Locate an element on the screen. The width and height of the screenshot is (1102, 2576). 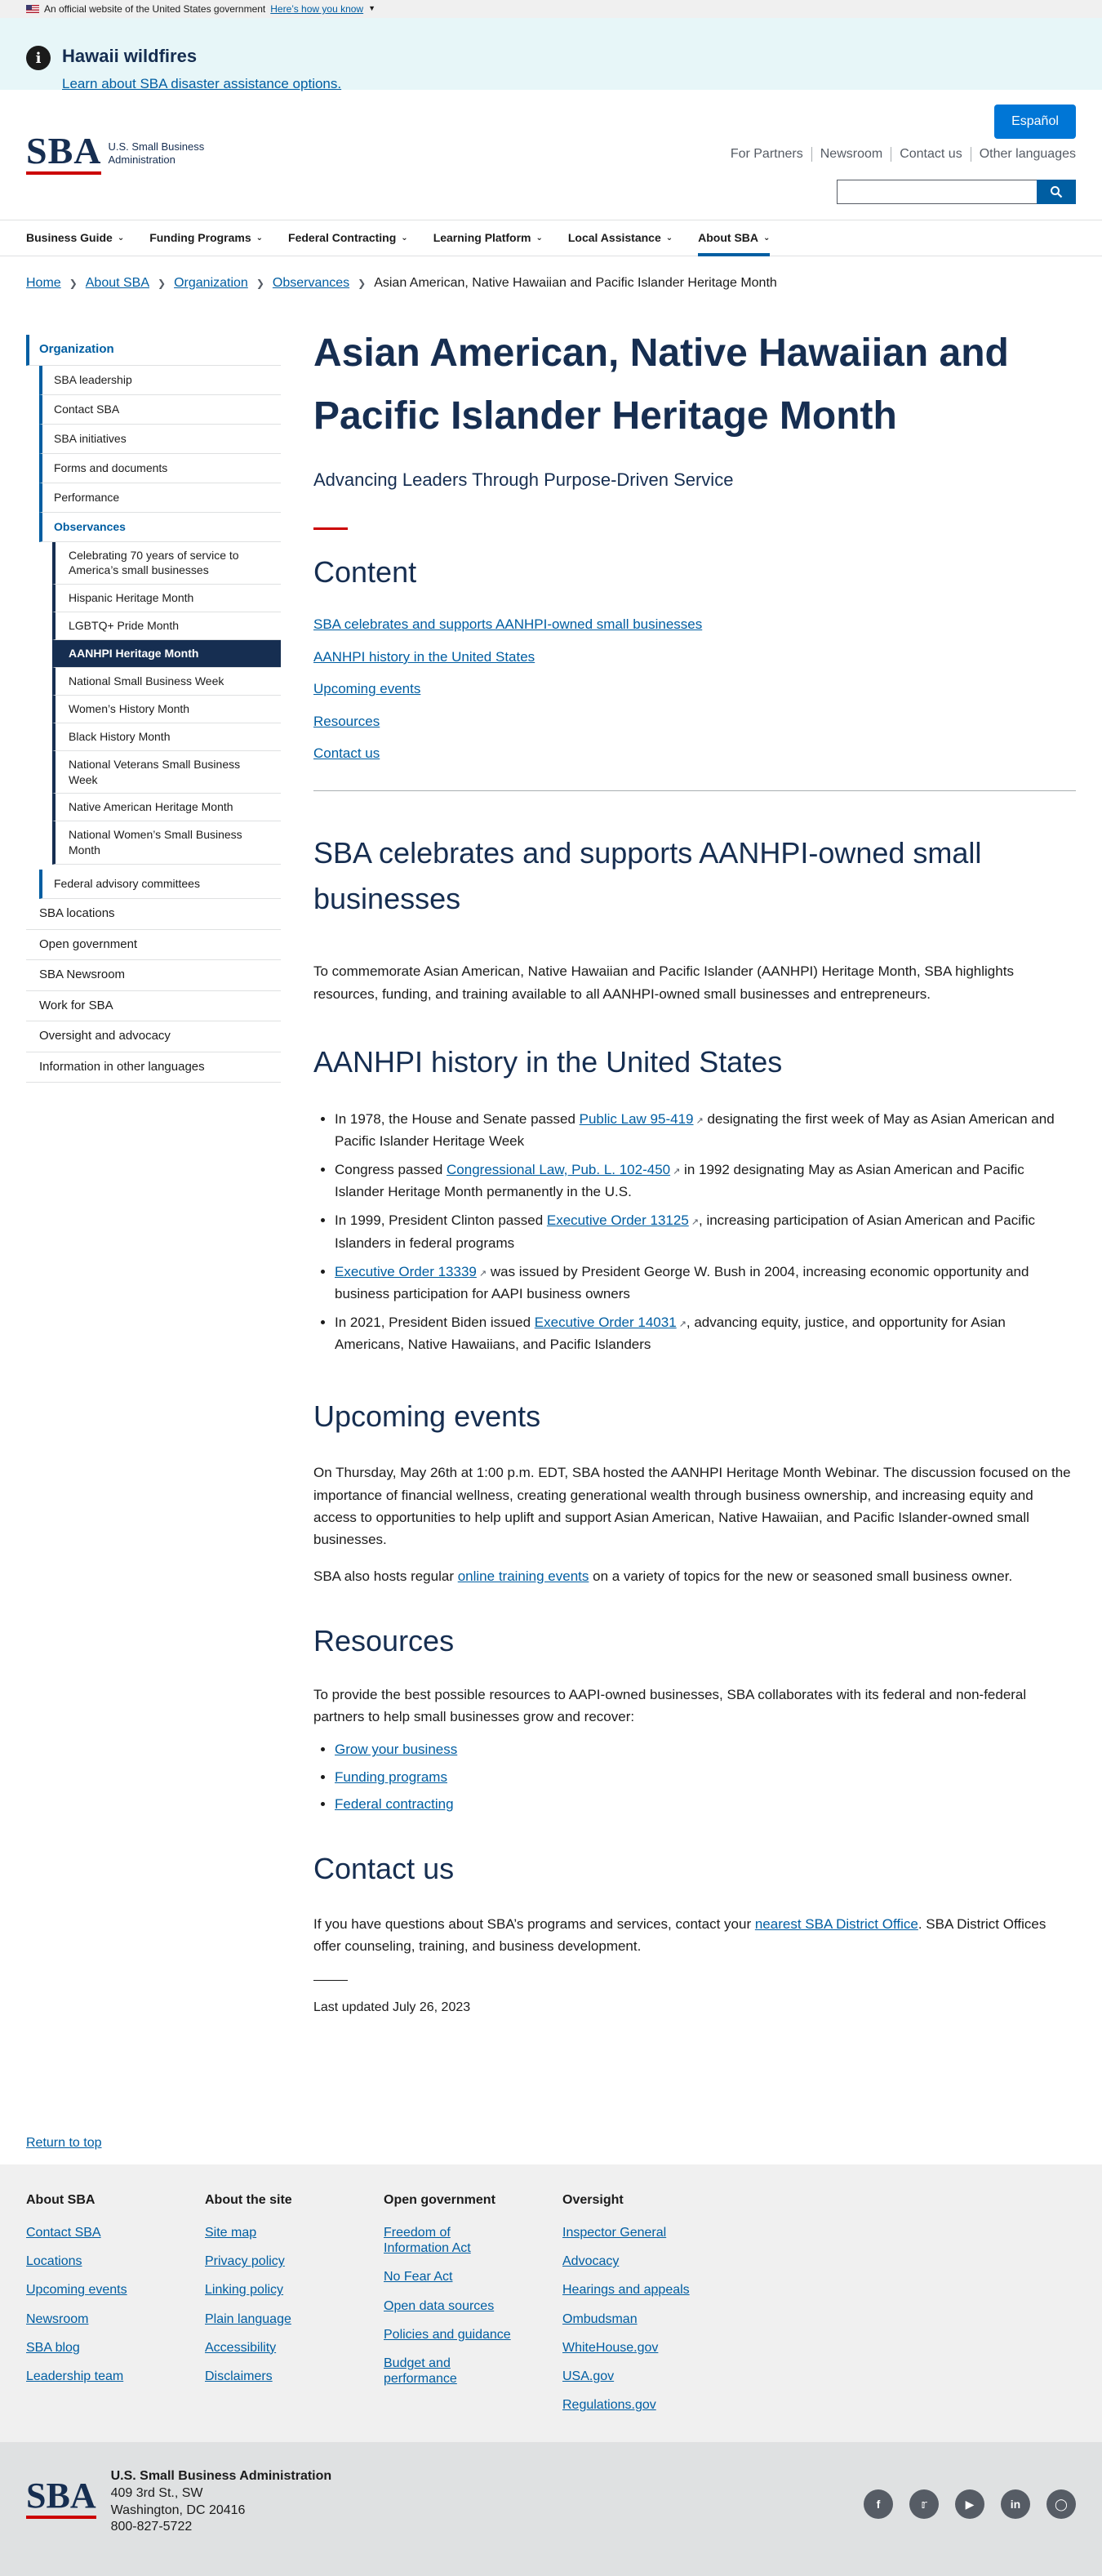
sidebar-item-womens-small-business: National Women’s Small Business Month is located at coordinates (166, 843).